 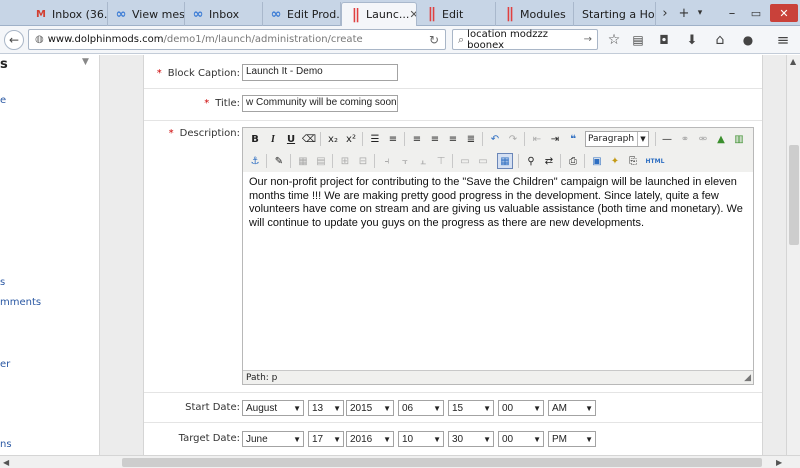 What do you see at coordinates (85, 62) in the screenshot?
I see `chevron-down-icon: ▼` at bounding box center [85, 62].